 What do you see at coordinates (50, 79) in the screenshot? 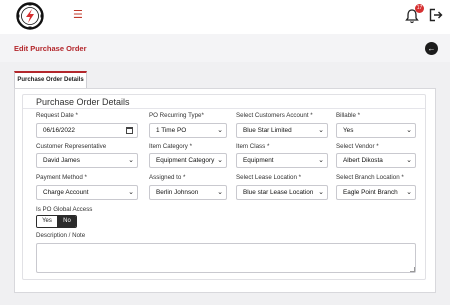
I see `tab-purchase-order-details: Purchase Order Details` at bounding box center [50, 79].